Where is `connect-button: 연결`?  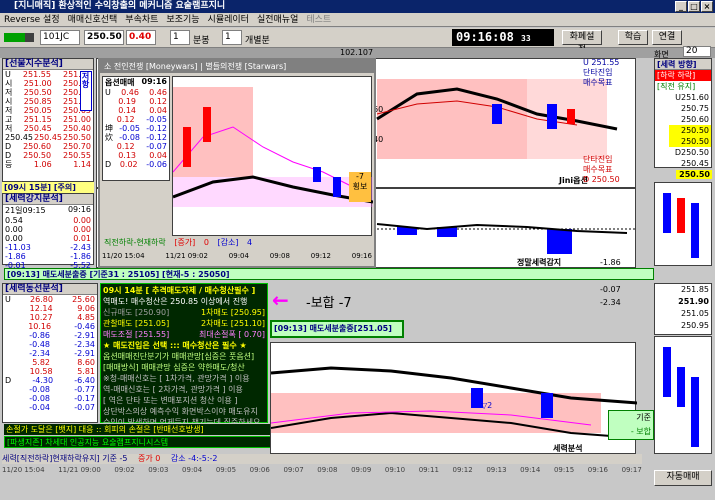 connect-button: 연결 is located at coordinates (667, 37).